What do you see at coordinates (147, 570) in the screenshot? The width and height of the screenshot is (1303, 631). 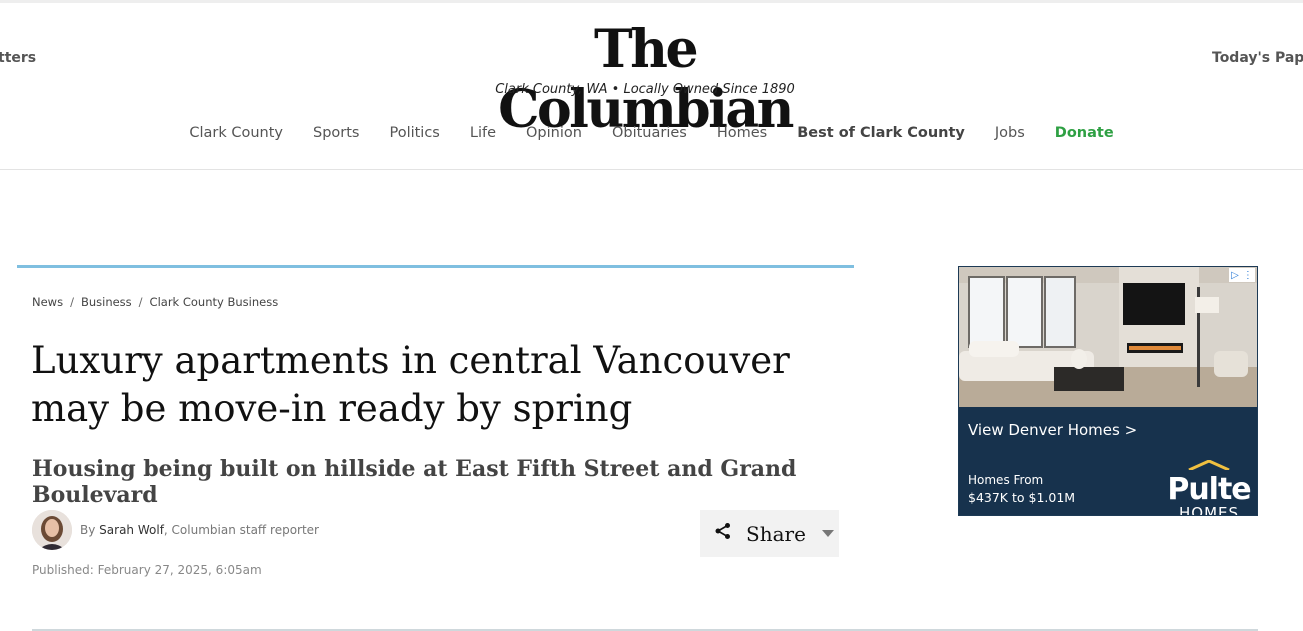 I see `published-date: Published: February 27, 2025, 6:05am` at bounding box center [147, 570].